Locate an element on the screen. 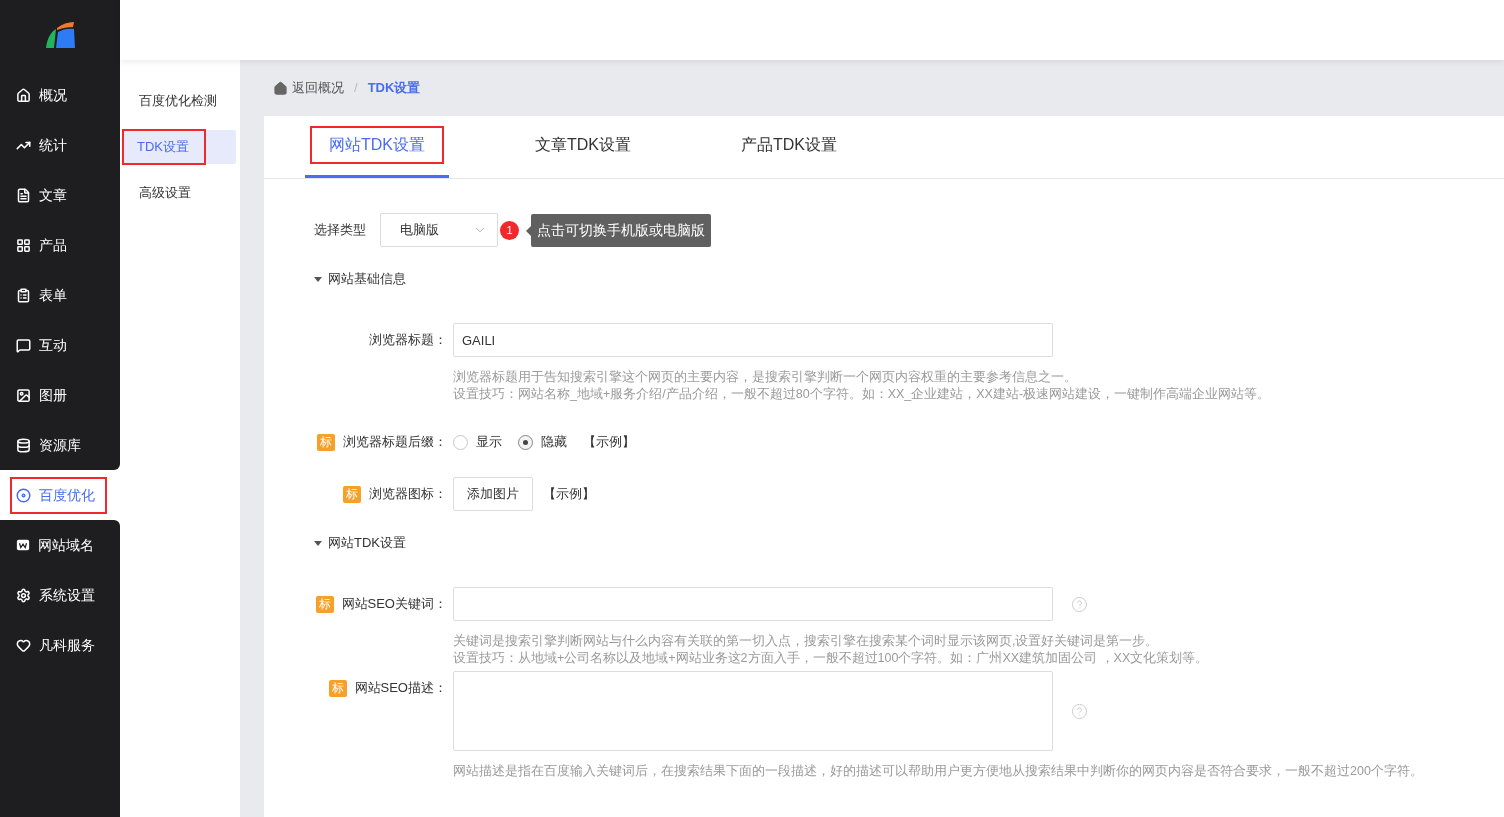 The image size is (1504, 817). nav-item: 百度优化 is located at coordinates (58, 495).